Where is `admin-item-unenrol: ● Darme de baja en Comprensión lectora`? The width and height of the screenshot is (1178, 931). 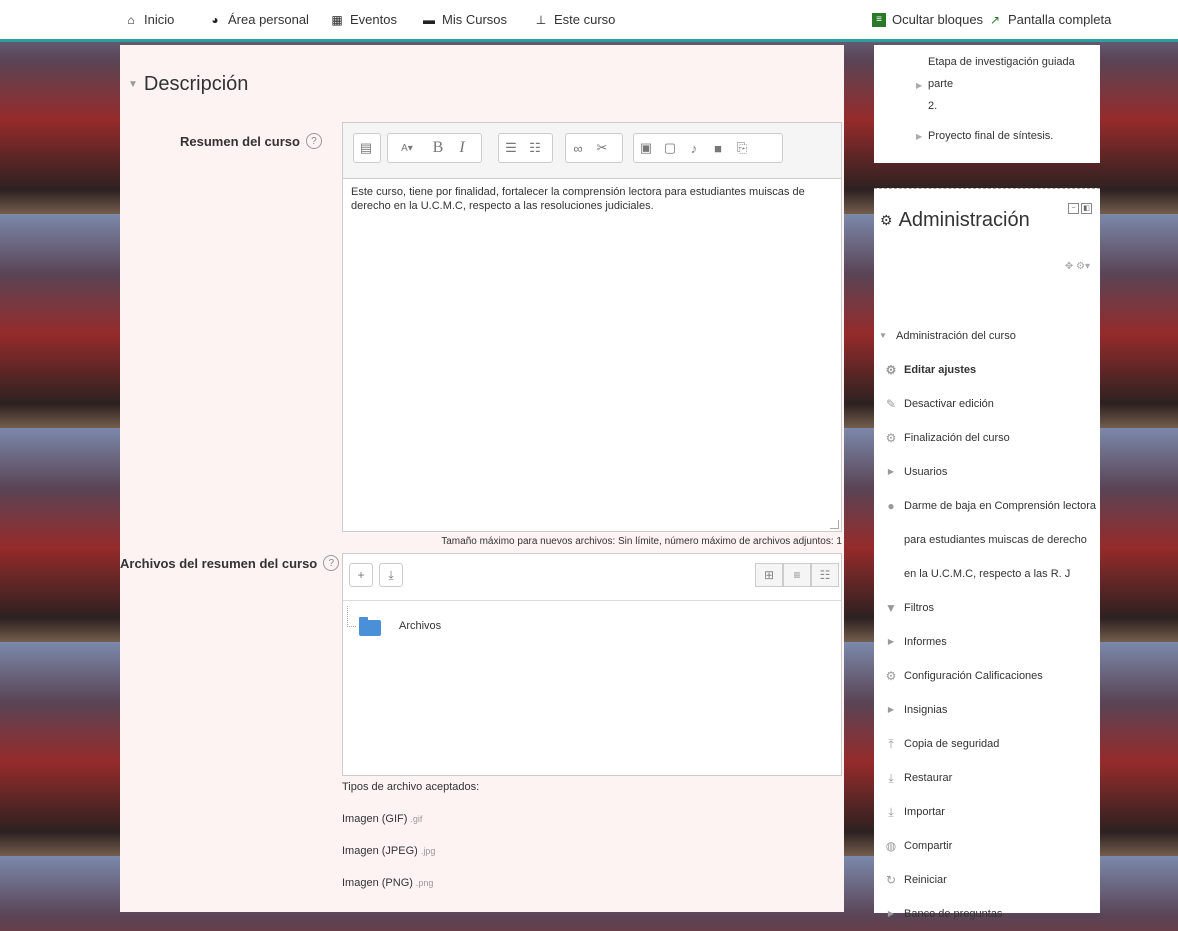
admin-item-unenrol: ● Darme de baja en Comprensión lectora is located at coordinates (990, 506).